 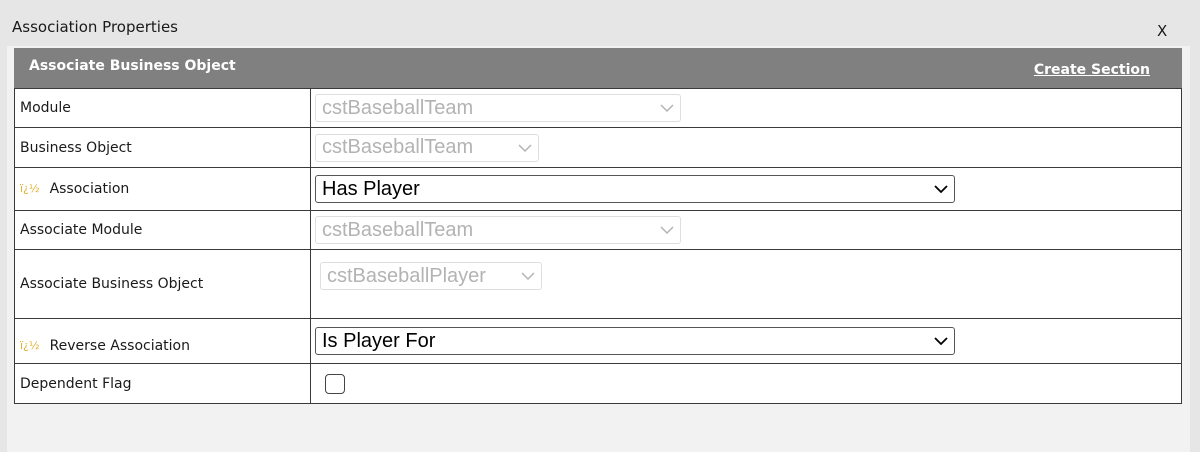 What do you see at coordinates (635, 189) in the screenshot?
I see `association-select: Has Player` at bounding box center [635, 189].